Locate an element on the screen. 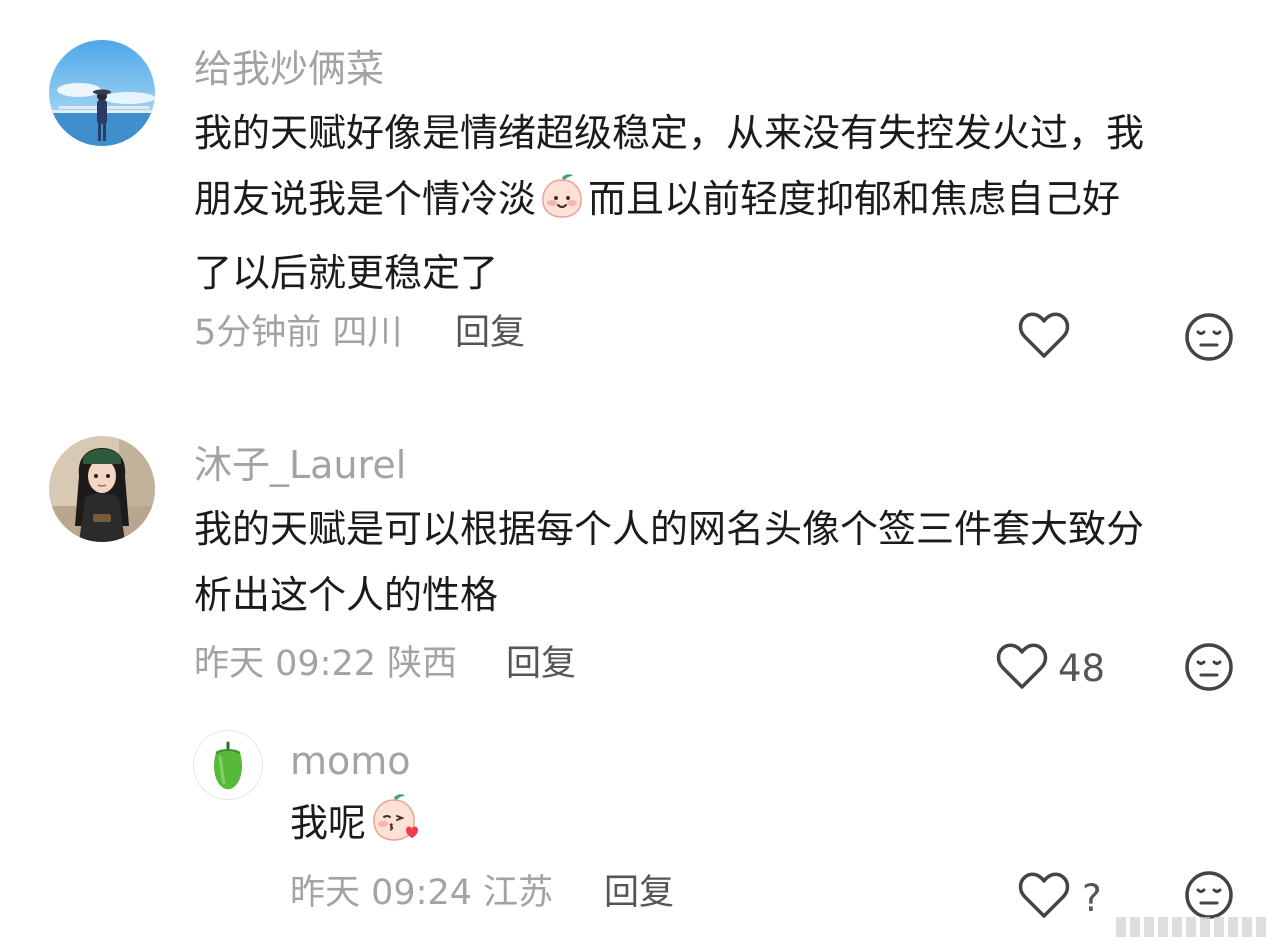  comment-meta: 昨天 09:24 江苏 is located at coordinates (422, 893).